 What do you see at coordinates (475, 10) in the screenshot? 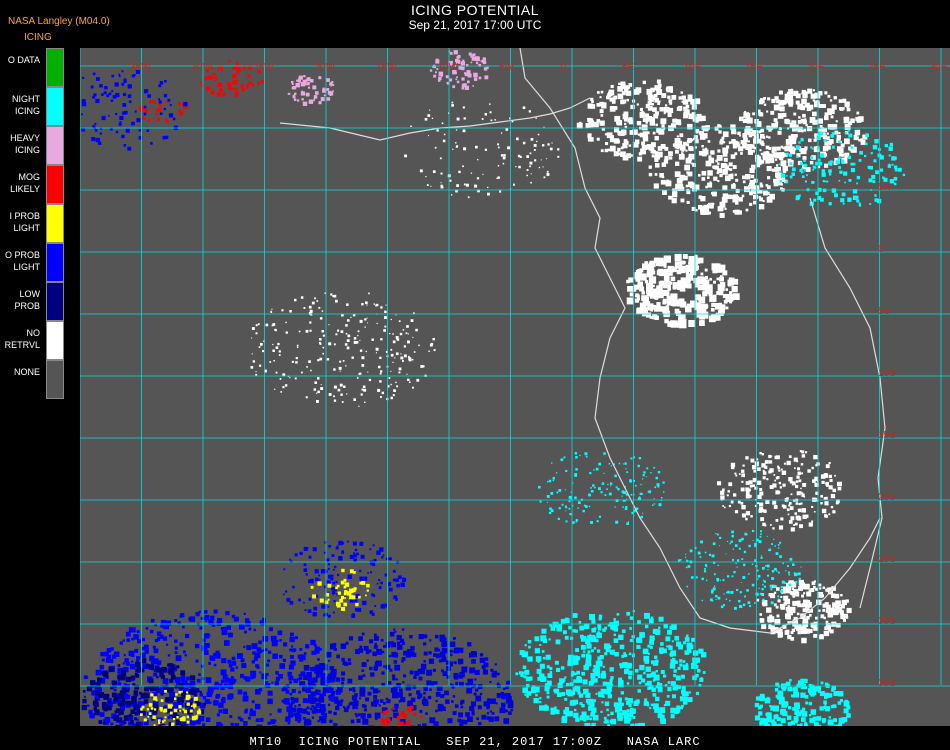
I see `map-title: ICING POTENTIAL` at bounding box center [475, 10].